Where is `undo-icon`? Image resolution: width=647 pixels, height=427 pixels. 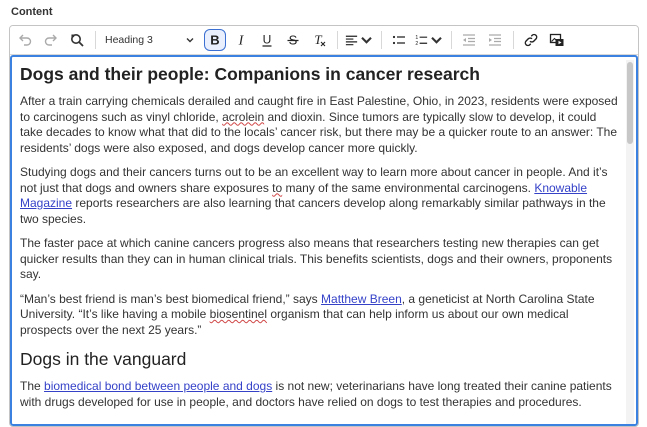
undo-icon is located at coordinates (25, 40).